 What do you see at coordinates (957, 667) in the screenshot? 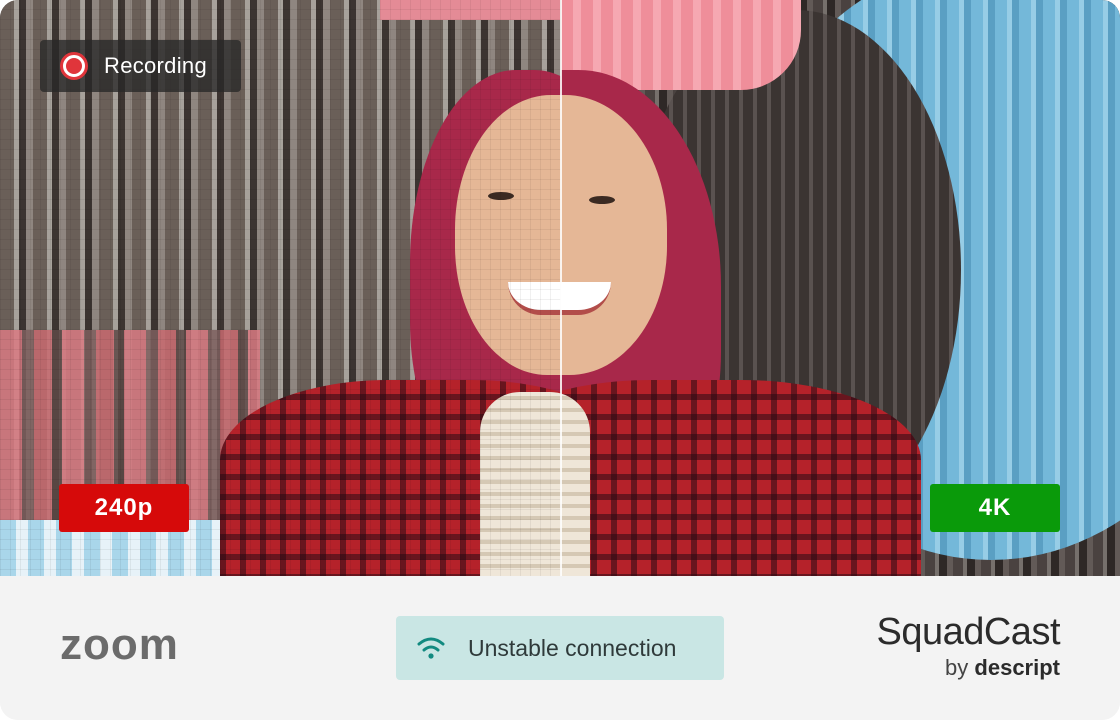
I see `brand-by: by` at bounding box center [957, 667].